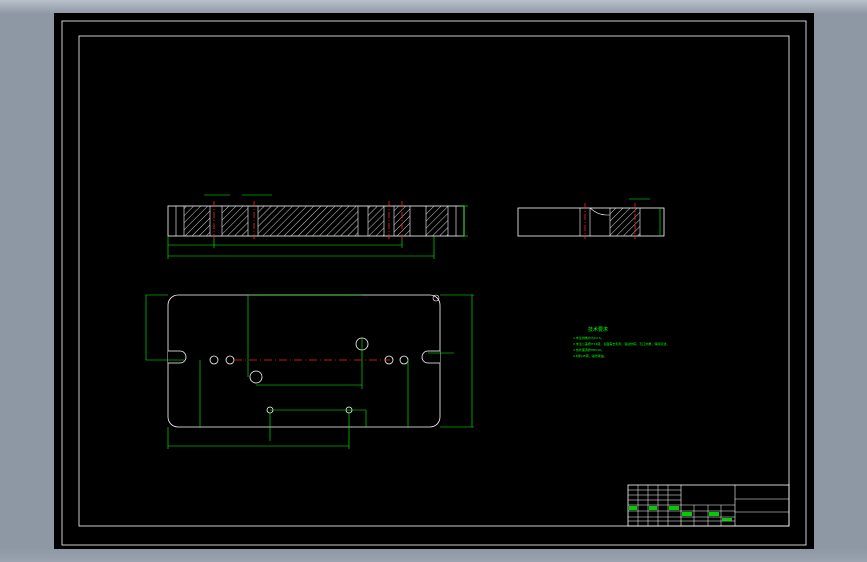 The height and width of the screenshot is (562, 867). Describe the element at coordinates (309, 371) in the screenshot. I see `plan-view` at that location.